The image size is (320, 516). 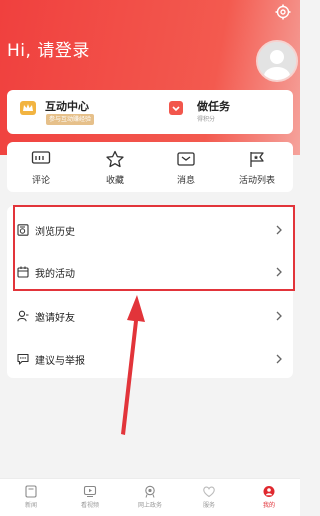 I want to click on quick-action-label: 消息, so click(x=185, y=181).